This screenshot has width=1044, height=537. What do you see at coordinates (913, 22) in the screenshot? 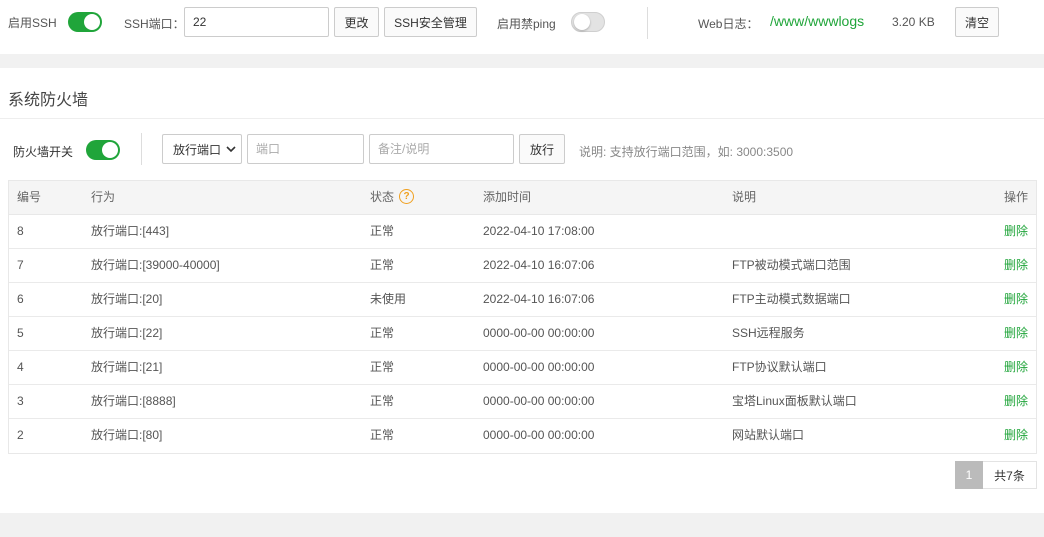
I see `web-log-size: 3.20 KB` at bounding box center [913, 22].